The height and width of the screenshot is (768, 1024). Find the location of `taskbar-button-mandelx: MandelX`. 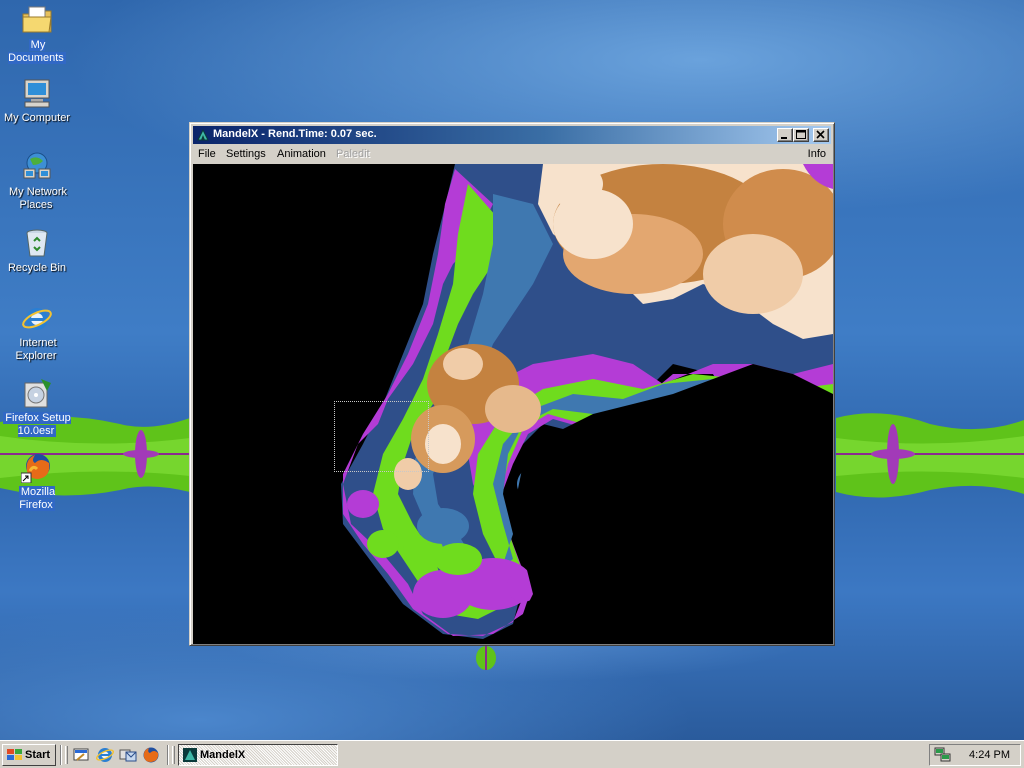

taskbar-button-mandelx: MandelX is located at coordinates (258, 755).